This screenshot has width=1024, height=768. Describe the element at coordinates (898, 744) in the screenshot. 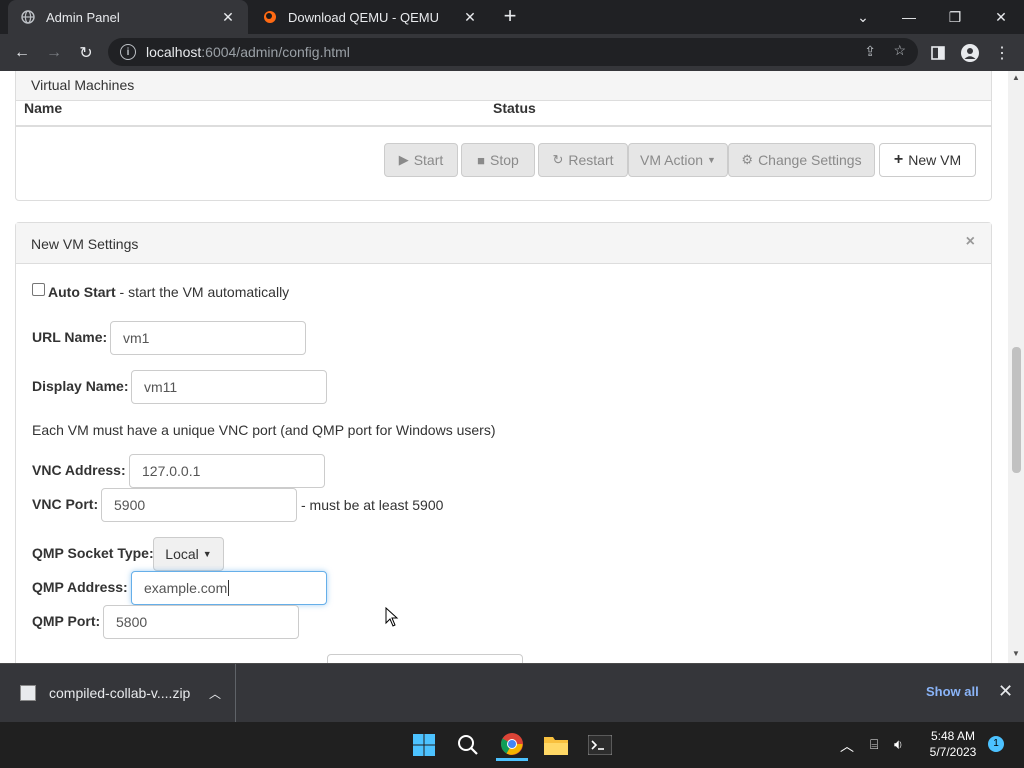

I see `volume-icon: 🔉︎` at that location.